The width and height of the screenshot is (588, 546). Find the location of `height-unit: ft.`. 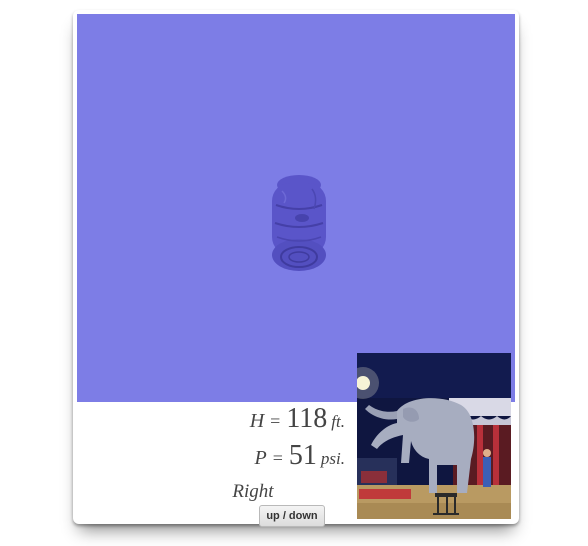

height-unit: ft. is located at coordinates (338, 421).